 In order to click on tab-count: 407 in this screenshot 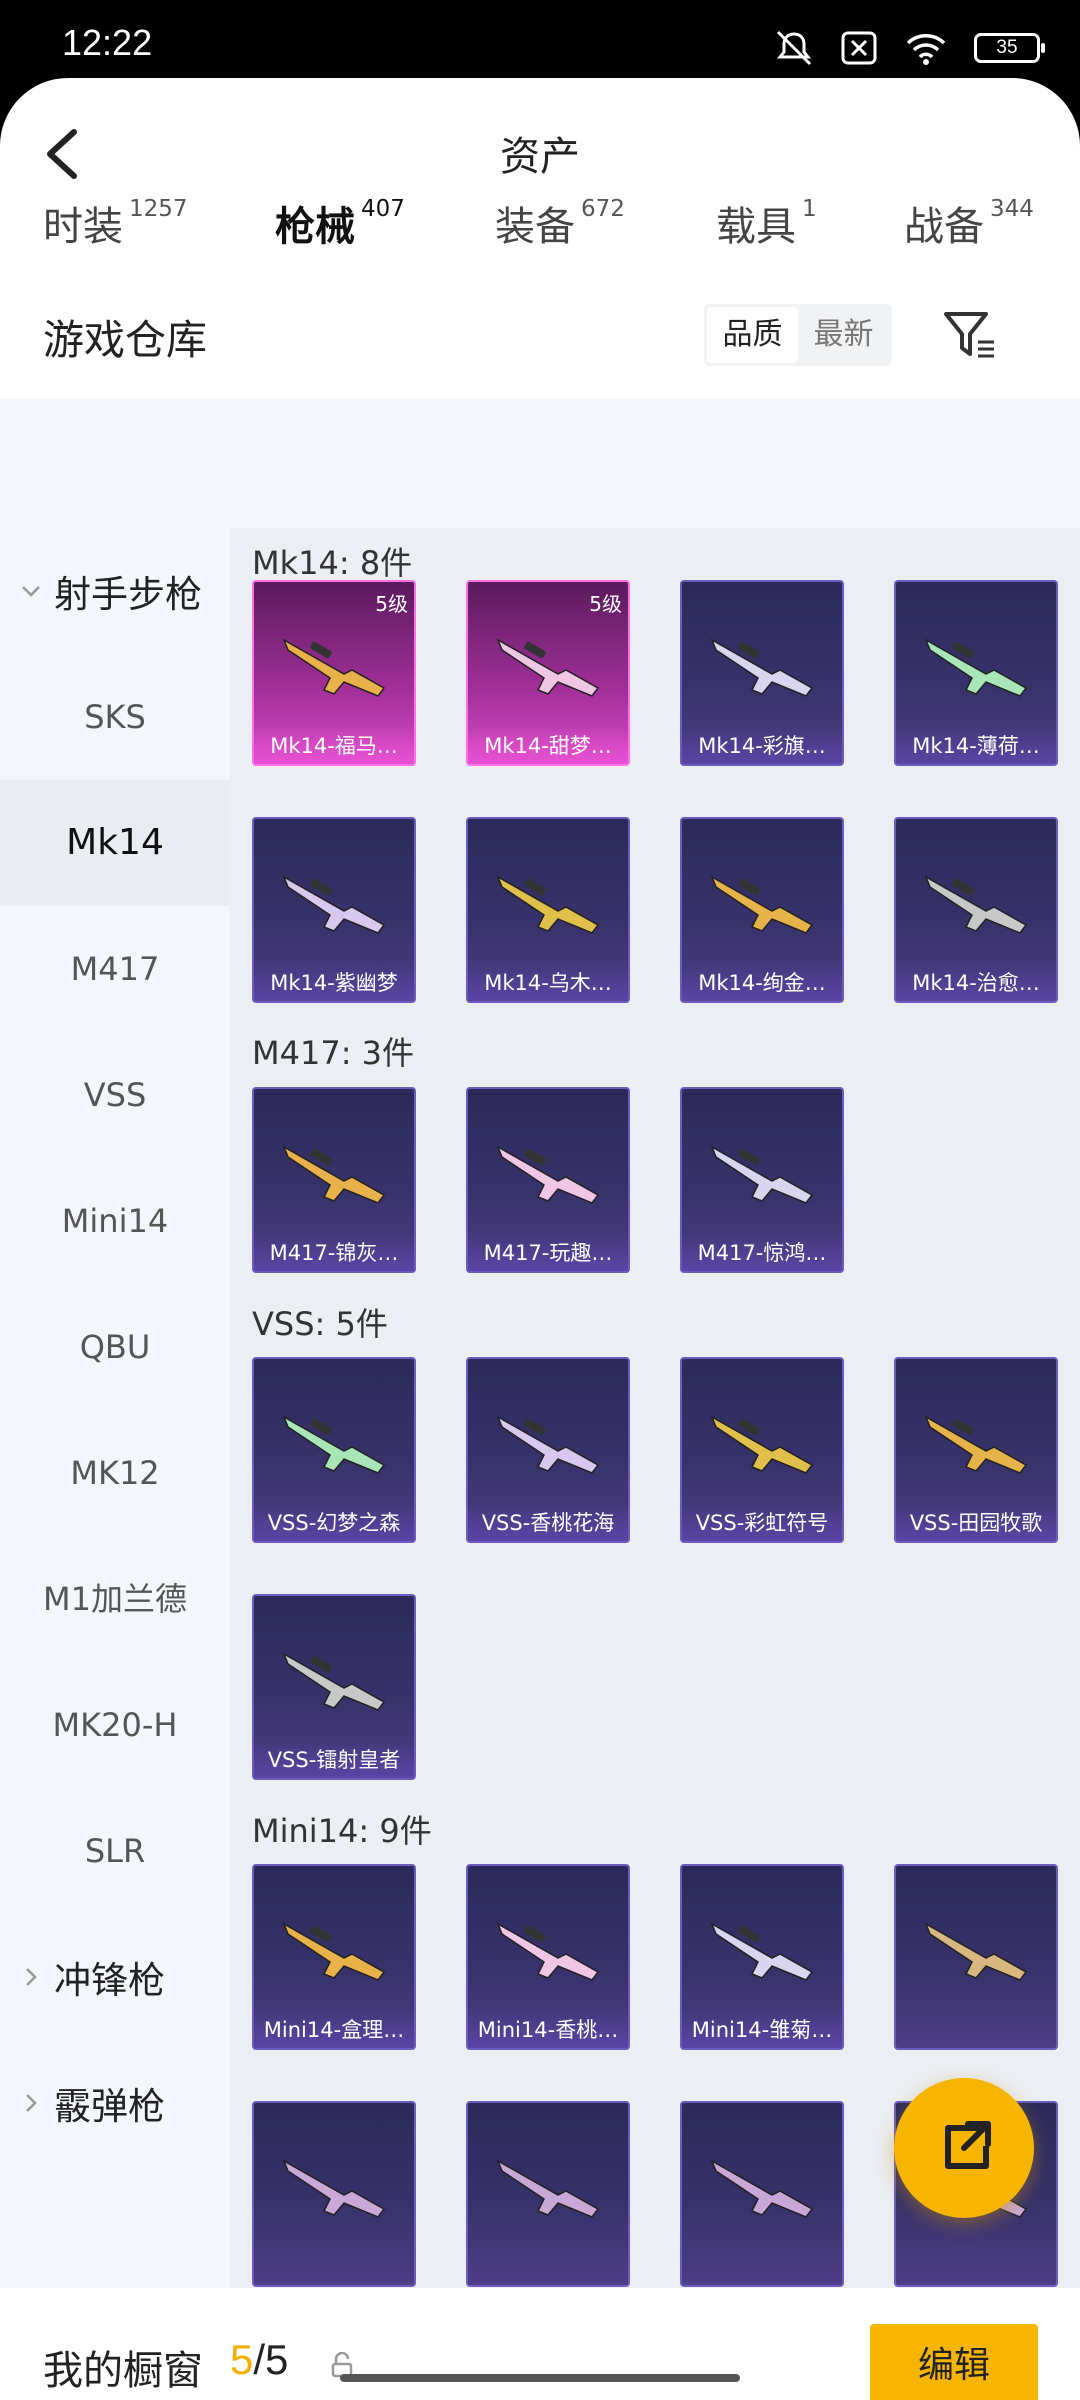, I will do `click(383, 209)`.